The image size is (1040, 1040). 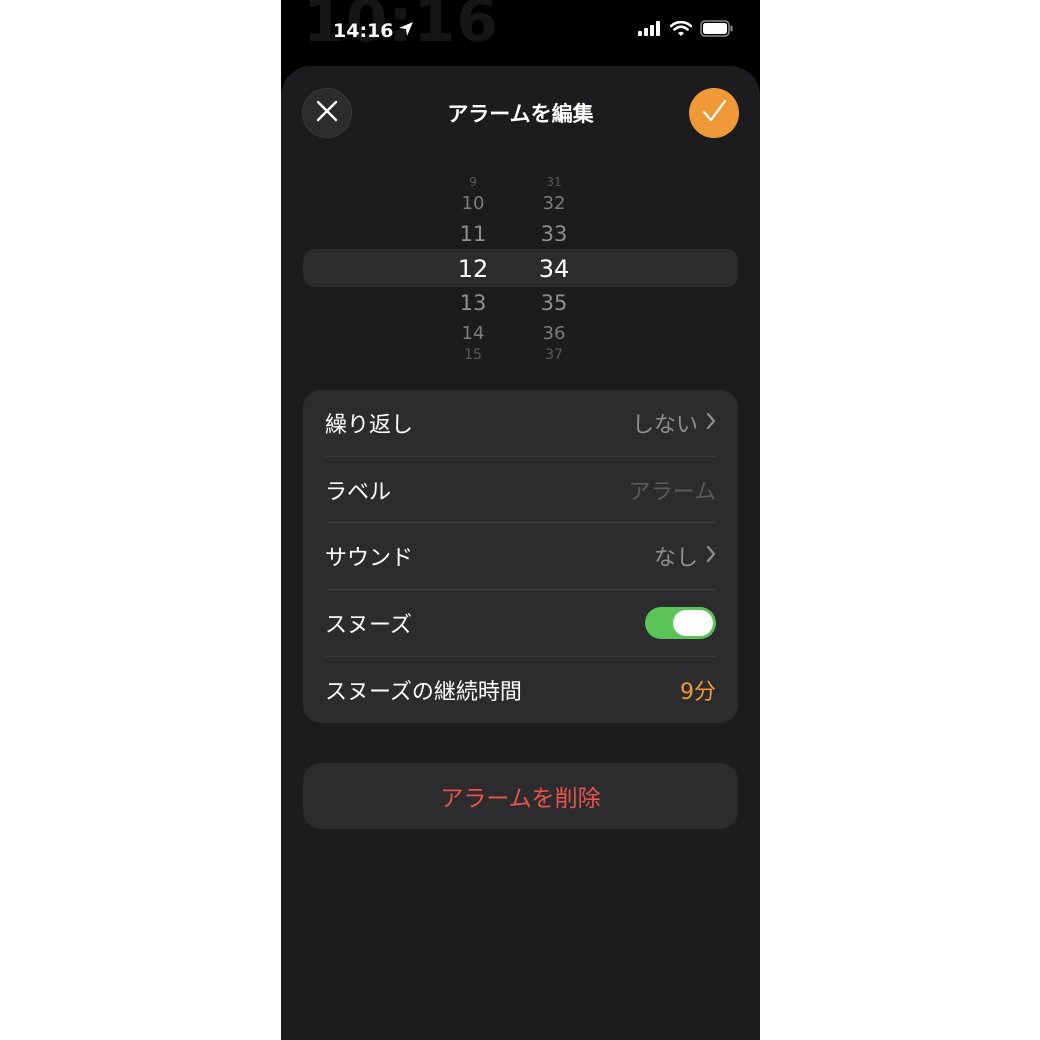 What do you see at coordinates (675, 558) in the screenshot?
I see `sound-value: なし` at bounding box center [675, 558].